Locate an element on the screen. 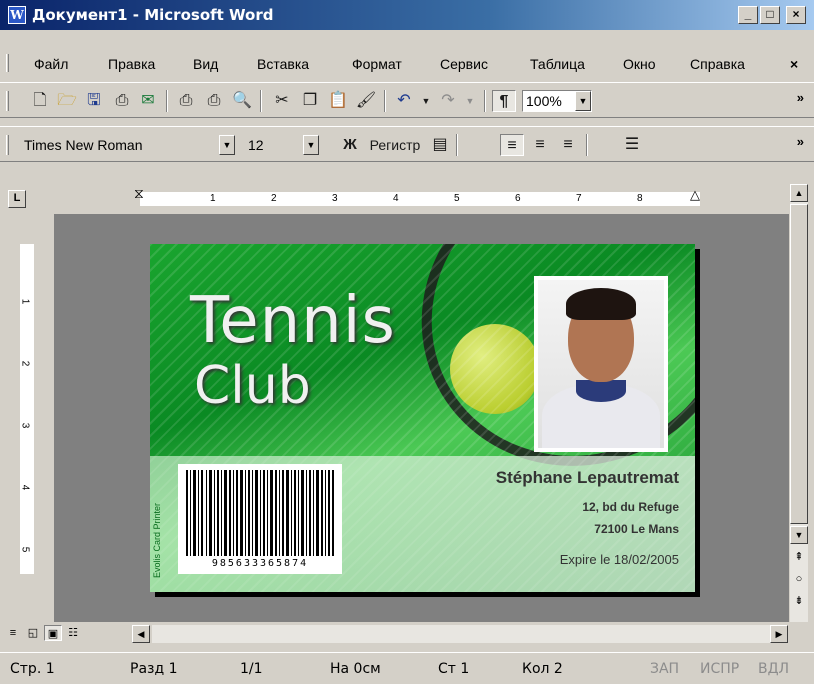  web-layout-icon: ◱ is located at coordinates (33, 633).